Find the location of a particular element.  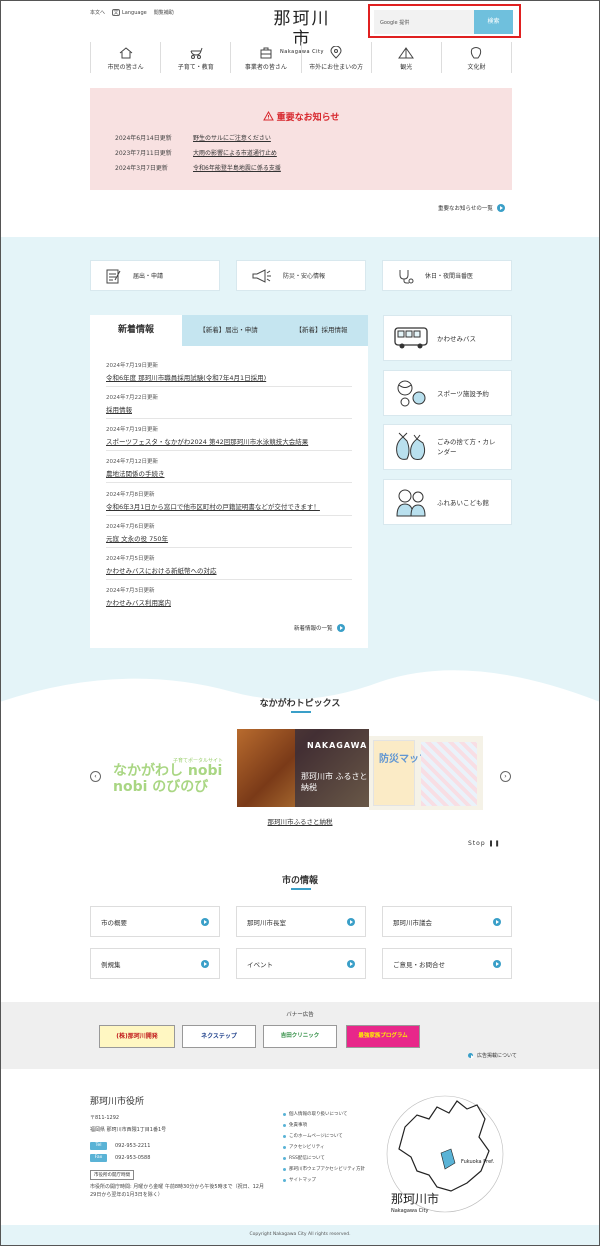

map-logo-roman: Nakagawa City is located at coordinates (409, 1211).